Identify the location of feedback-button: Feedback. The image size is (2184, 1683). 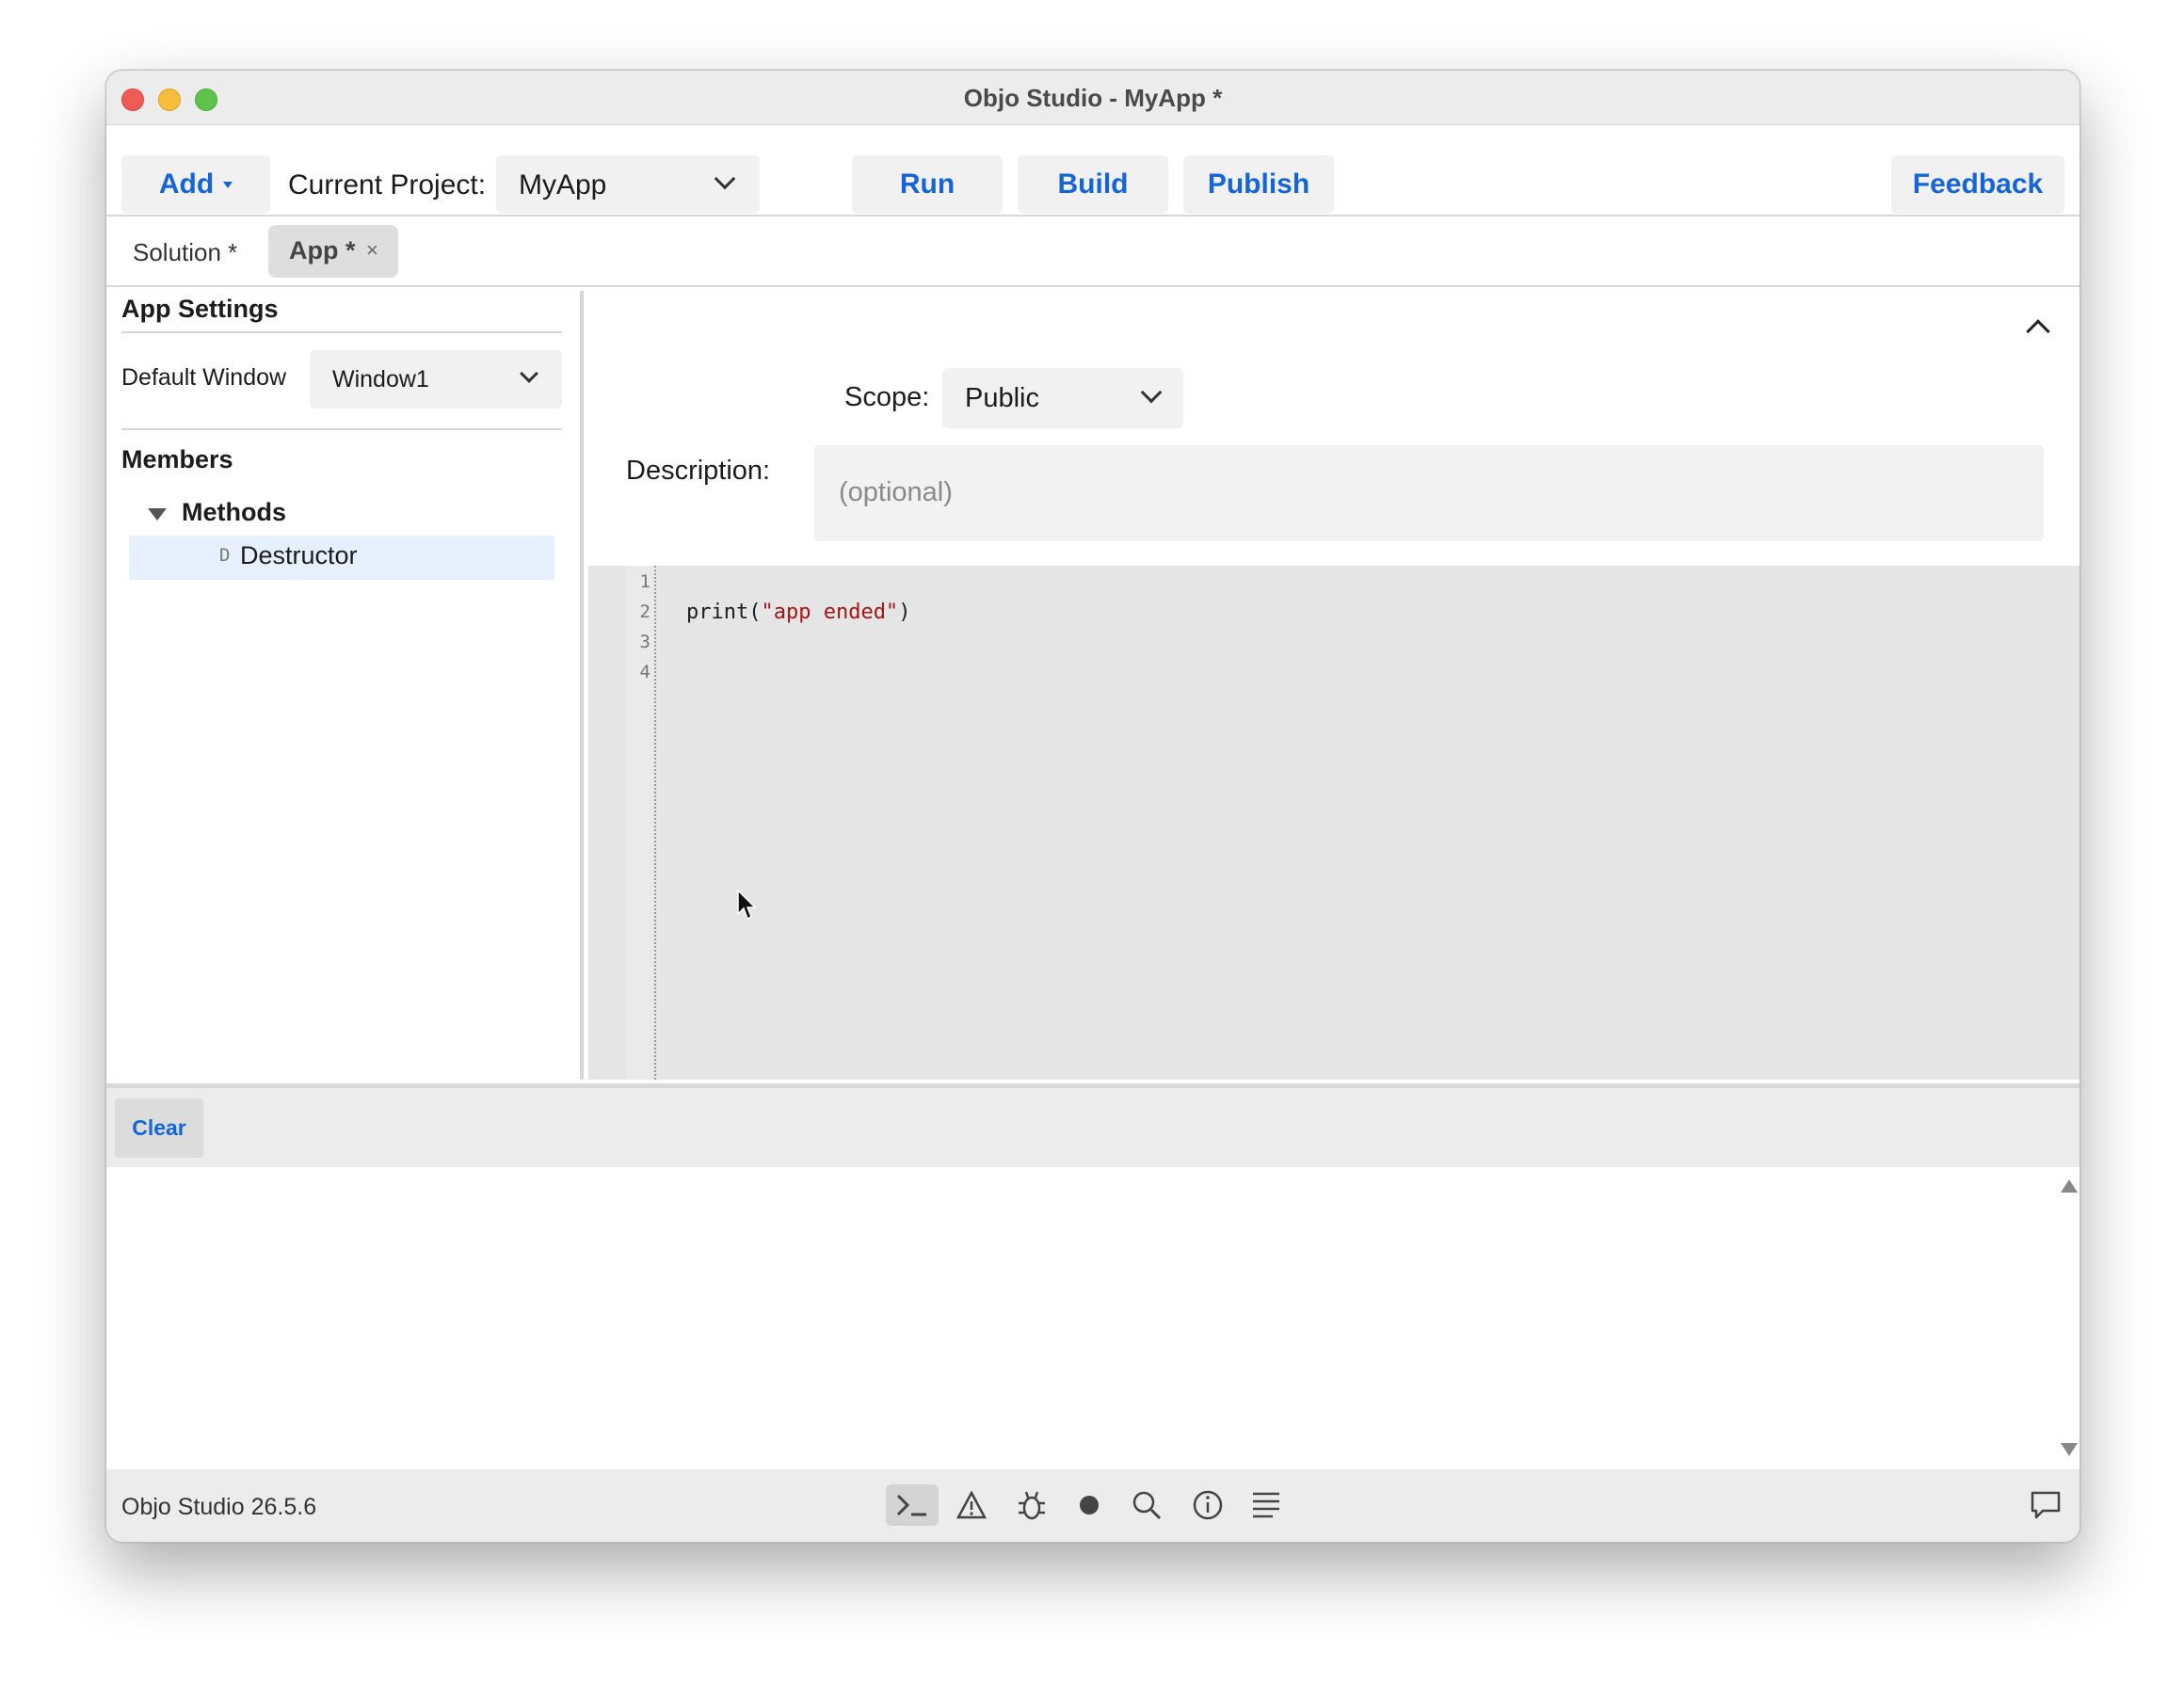
(1978, 185).